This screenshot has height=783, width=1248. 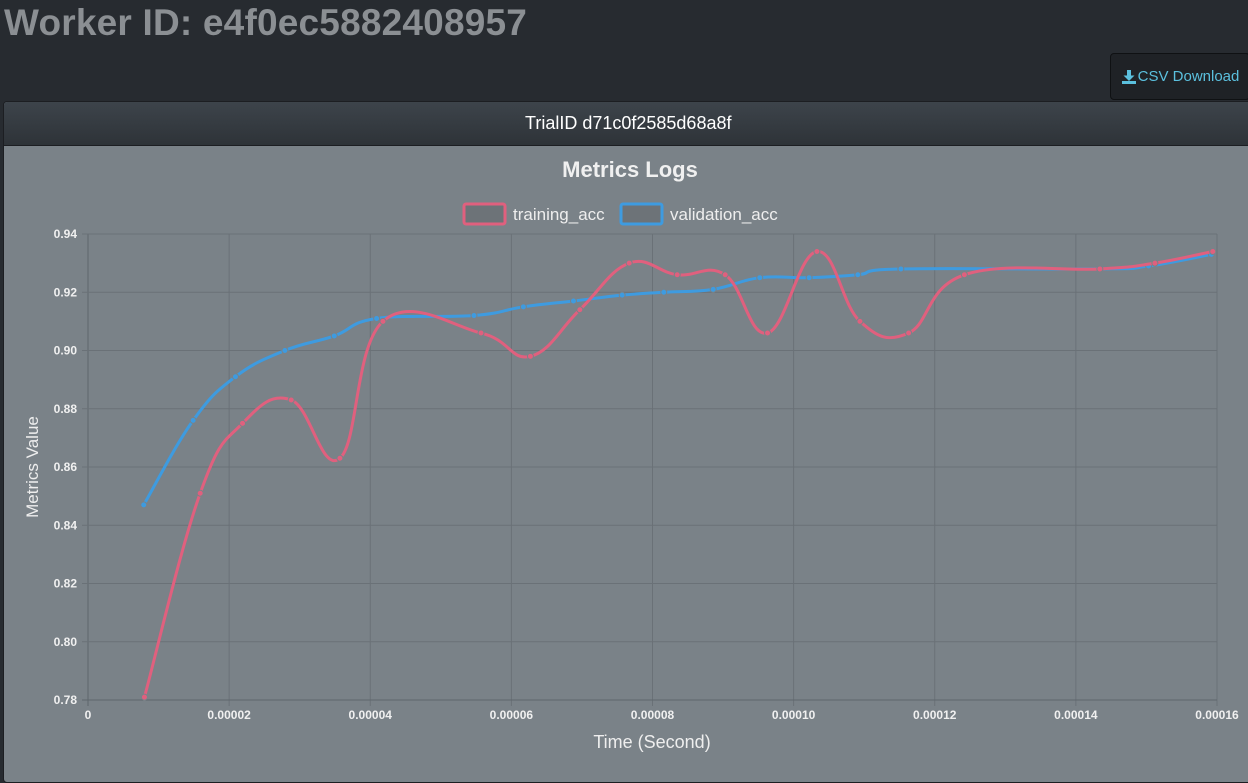 I want to click on x-tick-label: 0.00016, so click(x=1217, y=715).